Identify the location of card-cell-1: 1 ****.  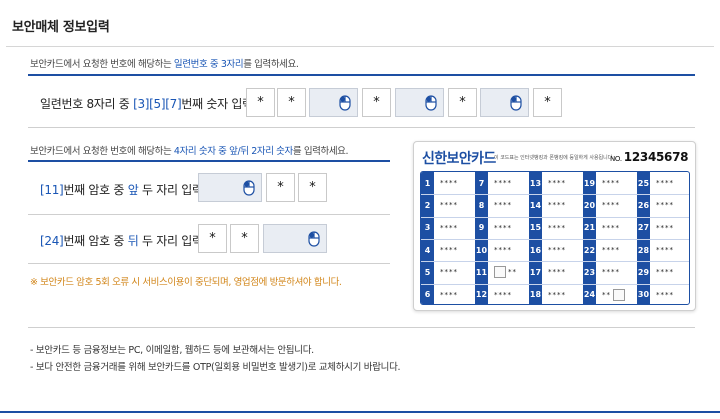
(448, 183).